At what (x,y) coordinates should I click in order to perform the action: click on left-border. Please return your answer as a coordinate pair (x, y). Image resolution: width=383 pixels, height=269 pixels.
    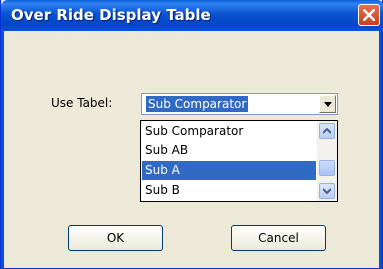
    Looking at the image, I should click on (2, 150).